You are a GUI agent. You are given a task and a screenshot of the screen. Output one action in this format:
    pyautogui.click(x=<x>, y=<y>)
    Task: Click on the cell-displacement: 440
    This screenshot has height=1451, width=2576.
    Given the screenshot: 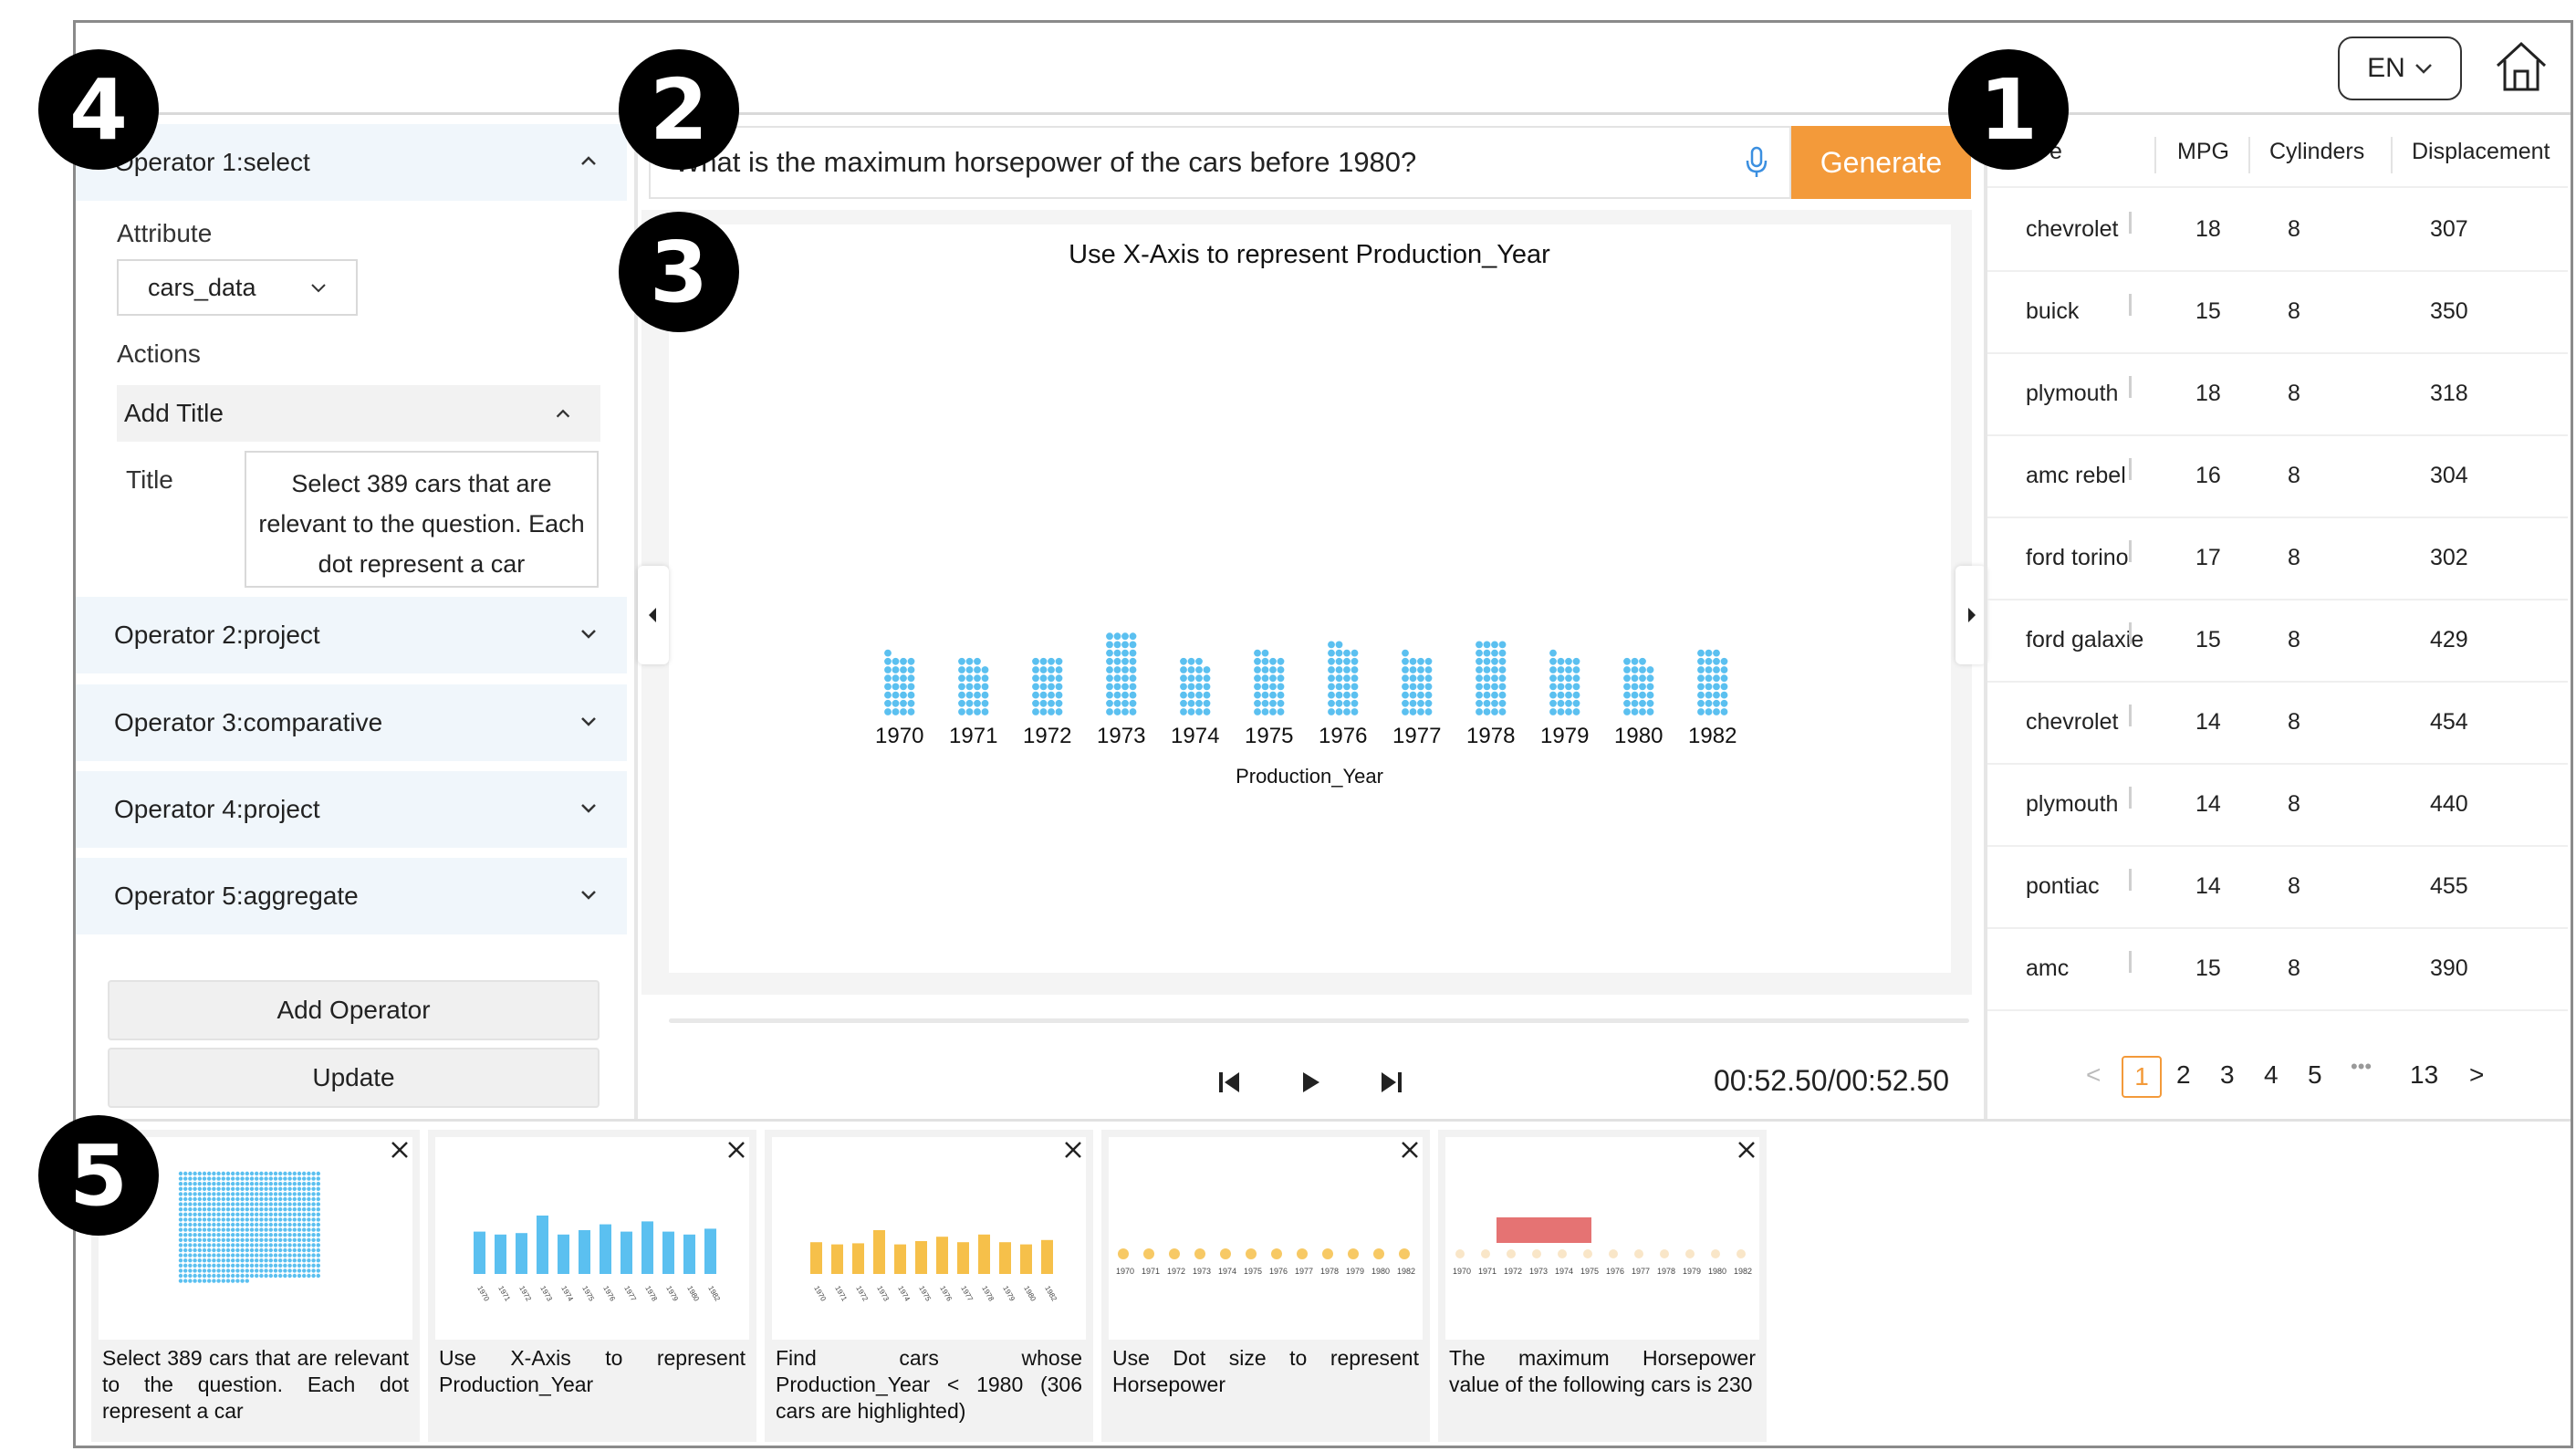 What is the action you would take?
    pyautogui.click(x=2449, y=803)
    